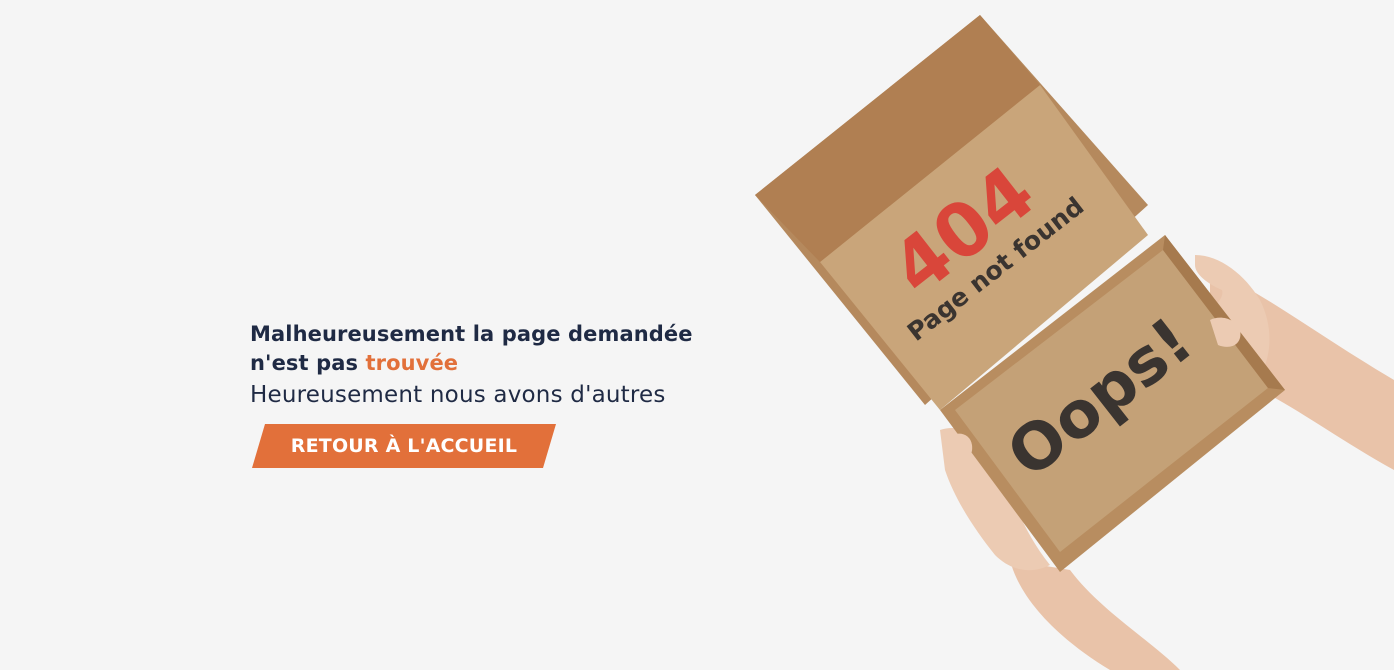  What do you see at coordinates (1095, 615) in the screenshot?
I see `left-arm` at bounding box center [1095, 615].